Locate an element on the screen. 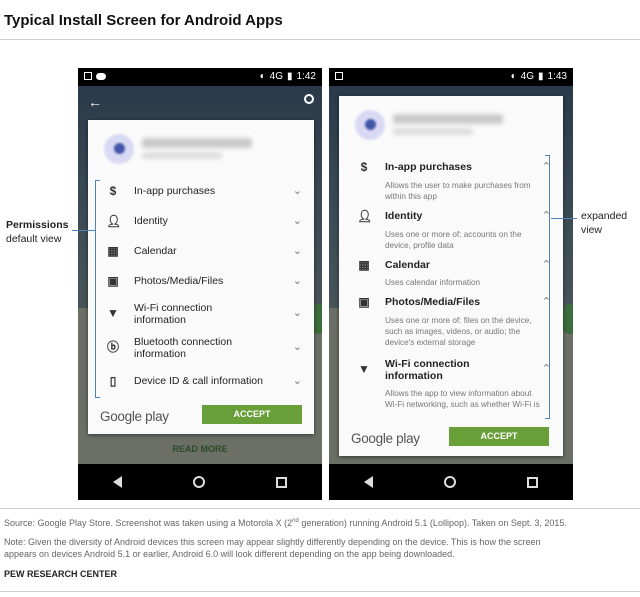 The height and width of the screenshot is (597, 640). status-bar: ◐ 4G ▮ 1:43 is located at coordinates (451, 77).